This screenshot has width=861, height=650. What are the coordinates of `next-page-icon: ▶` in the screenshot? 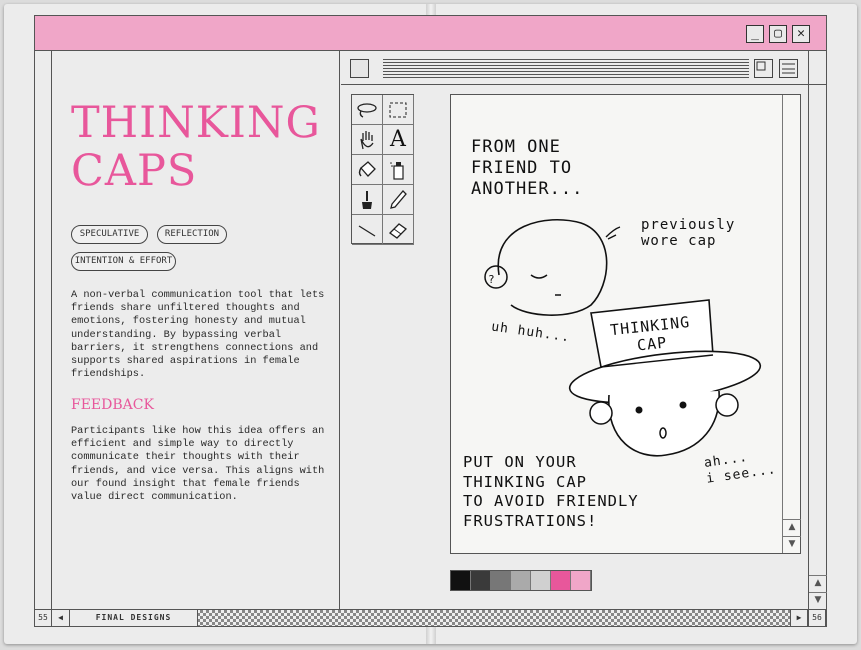 It's located at (799, 618).